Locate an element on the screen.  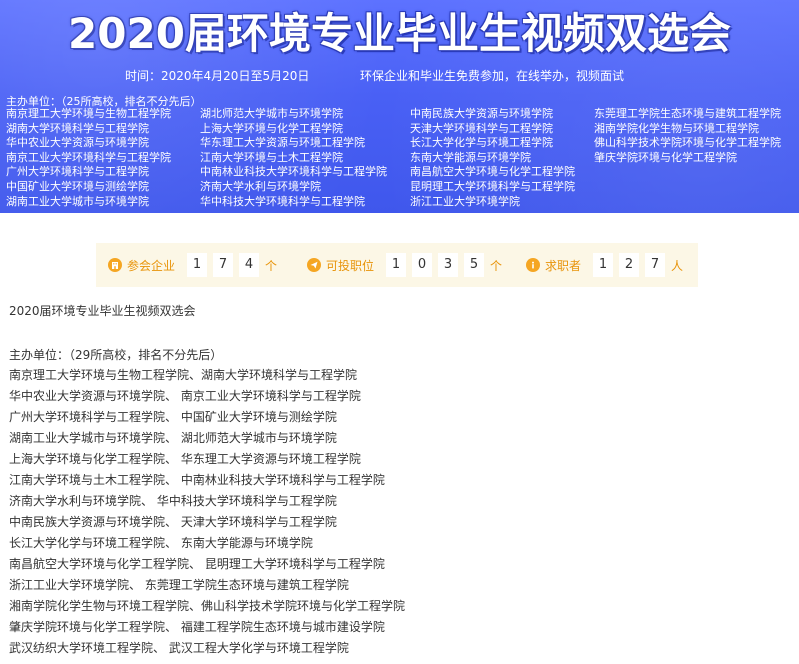
stats-bar: 参会企业 1 7 4 个 可投职位 1 0 3 5 个 求职者 1 2 7 人 is located at coordinates (397, 265).